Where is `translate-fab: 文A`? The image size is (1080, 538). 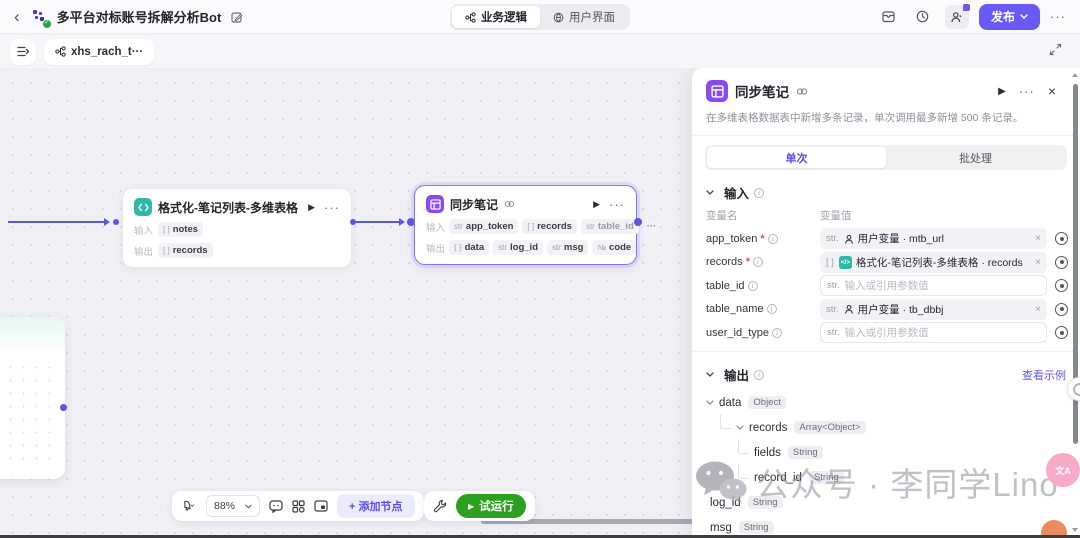 translate-fab: 文A is located at coordinates (1063, 470).